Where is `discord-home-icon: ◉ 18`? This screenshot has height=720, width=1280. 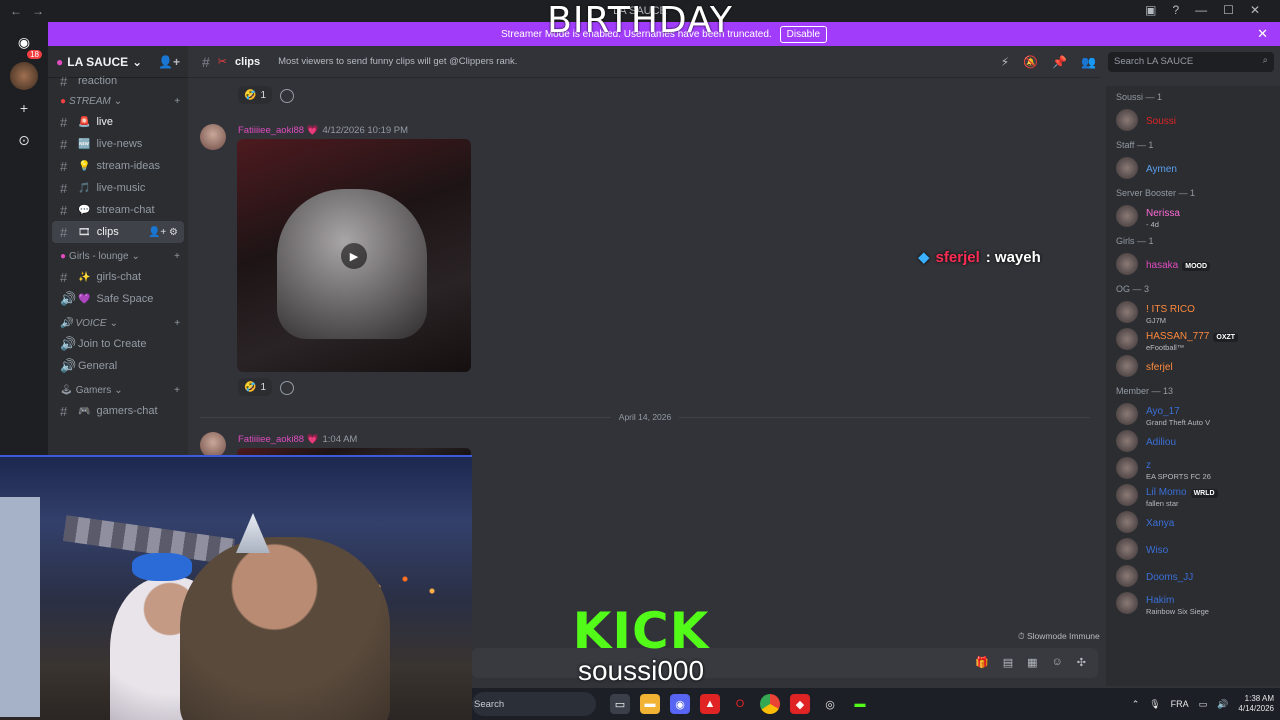
discord-home-icon: ◉ 18 is located at coordinates (26, 43).